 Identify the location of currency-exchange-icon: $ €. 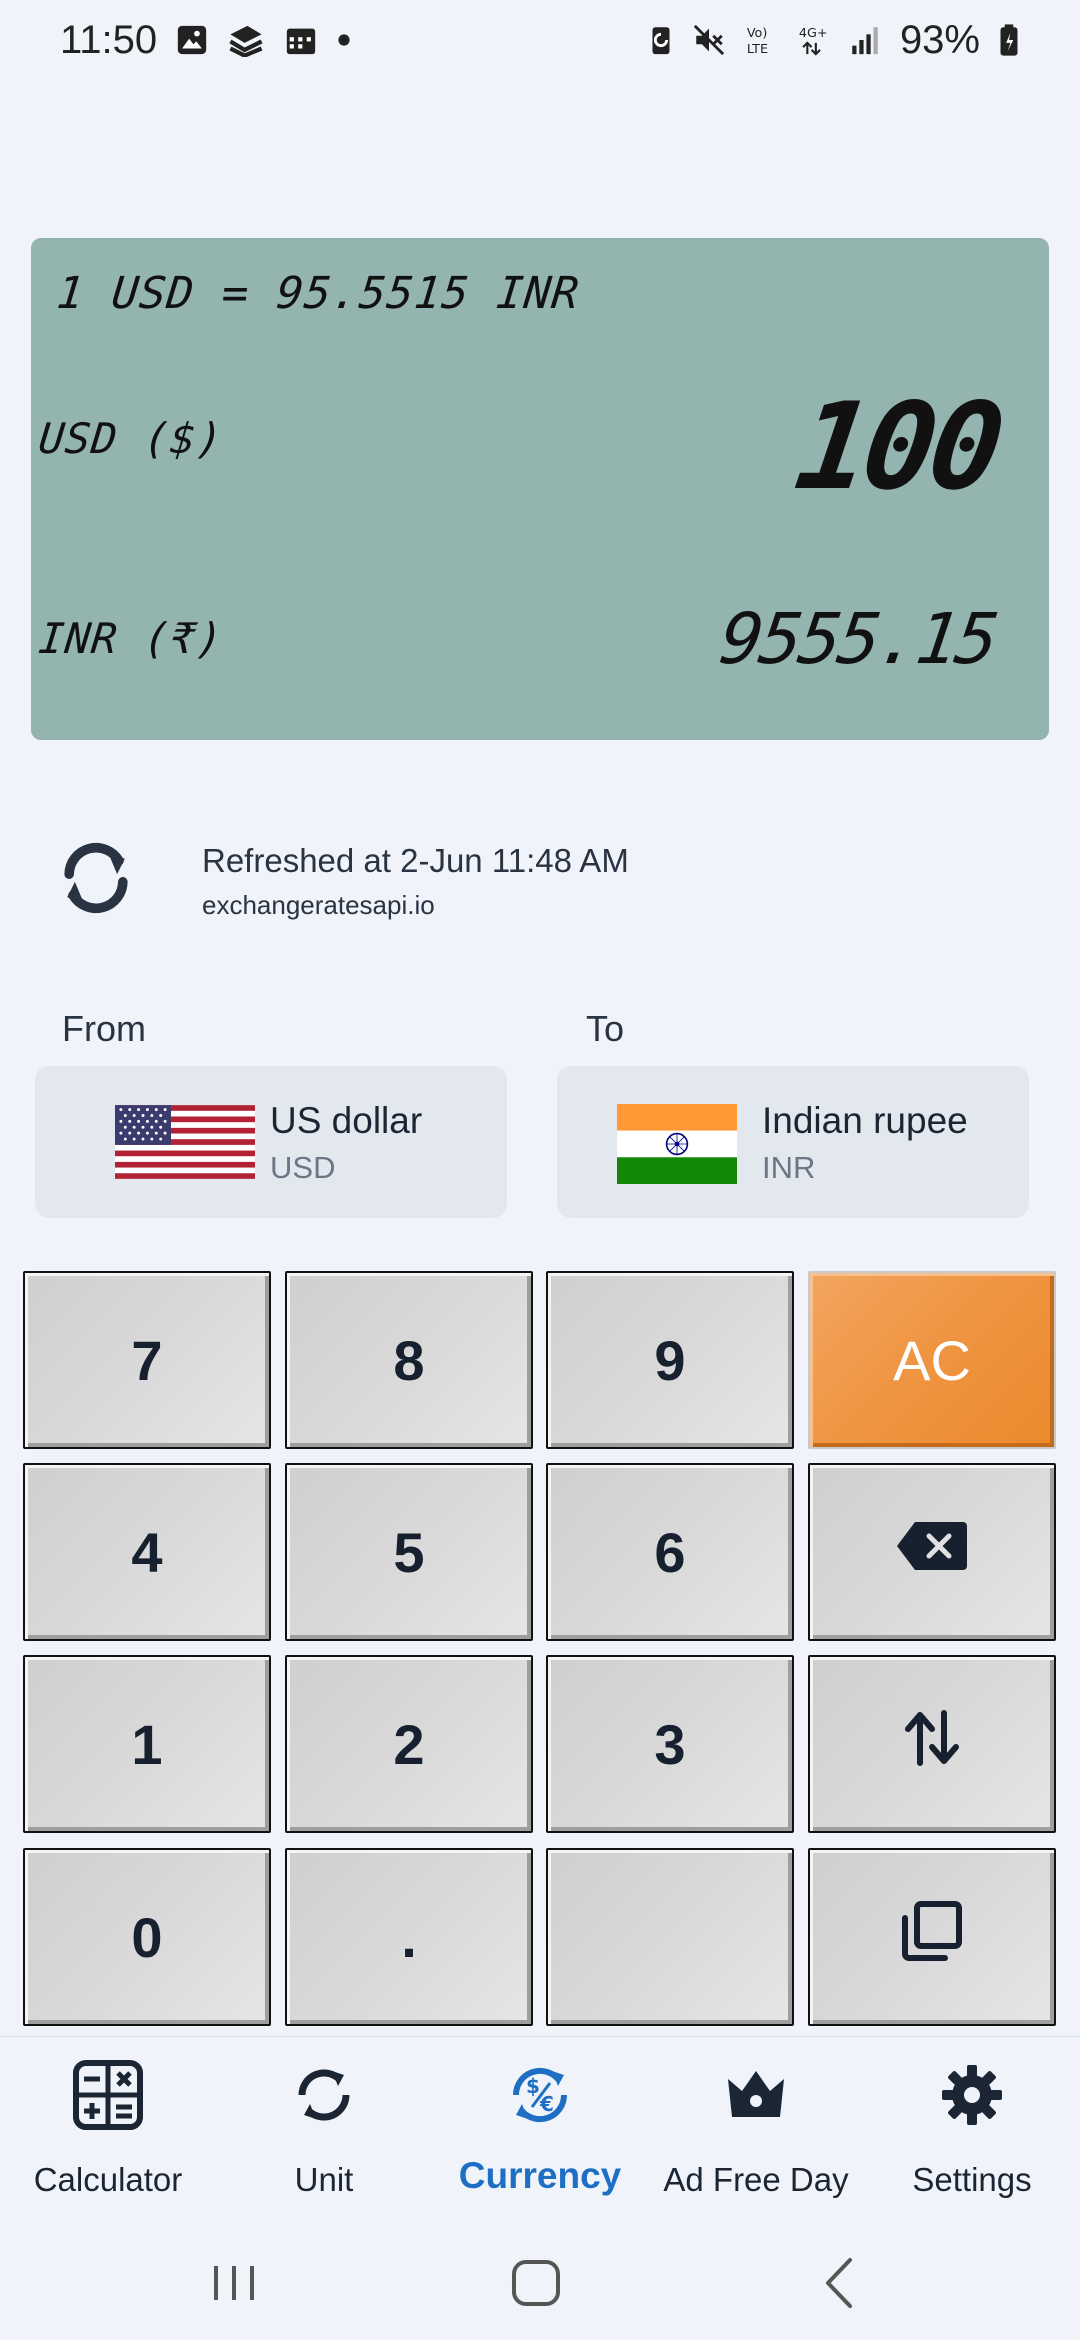
(540, 2095).